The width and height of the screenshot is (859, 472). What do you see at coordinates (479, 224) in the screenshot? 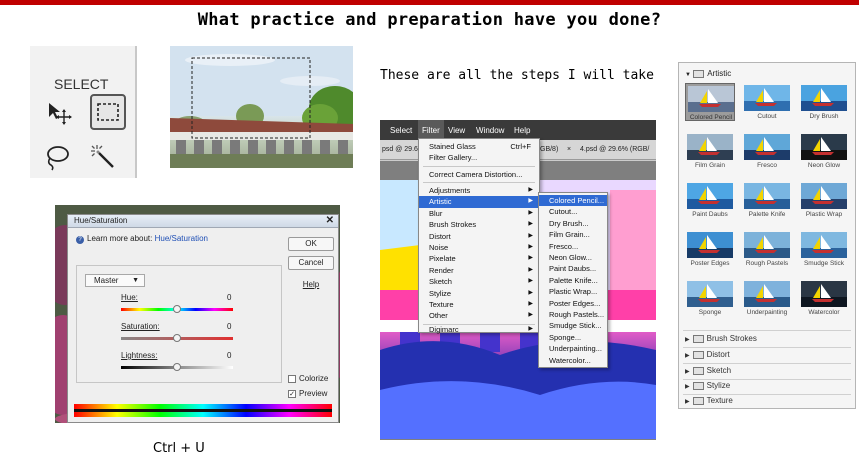
I see `menu-item-brush-strokes: Brush Strokes ▶` at bounding box center [479, 224].